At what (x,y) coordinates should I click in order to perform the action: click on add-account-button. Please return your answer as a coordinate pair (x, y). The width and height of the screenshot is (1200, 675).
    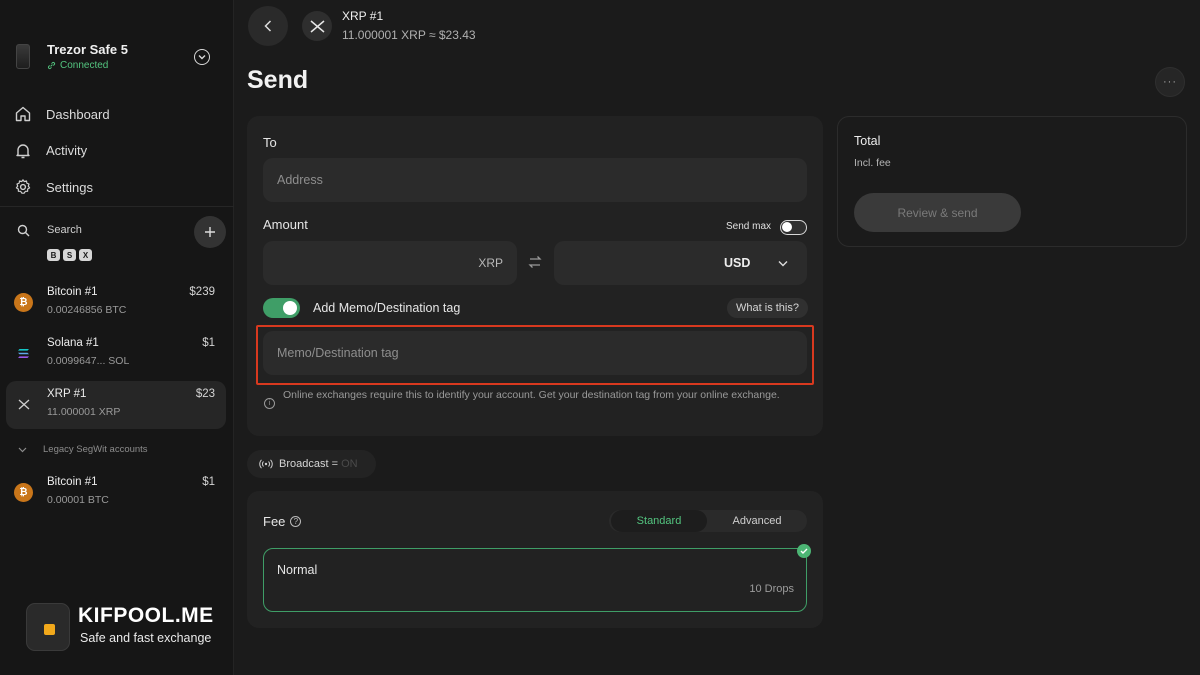
    Looking at the image, I should click on (210, 232).